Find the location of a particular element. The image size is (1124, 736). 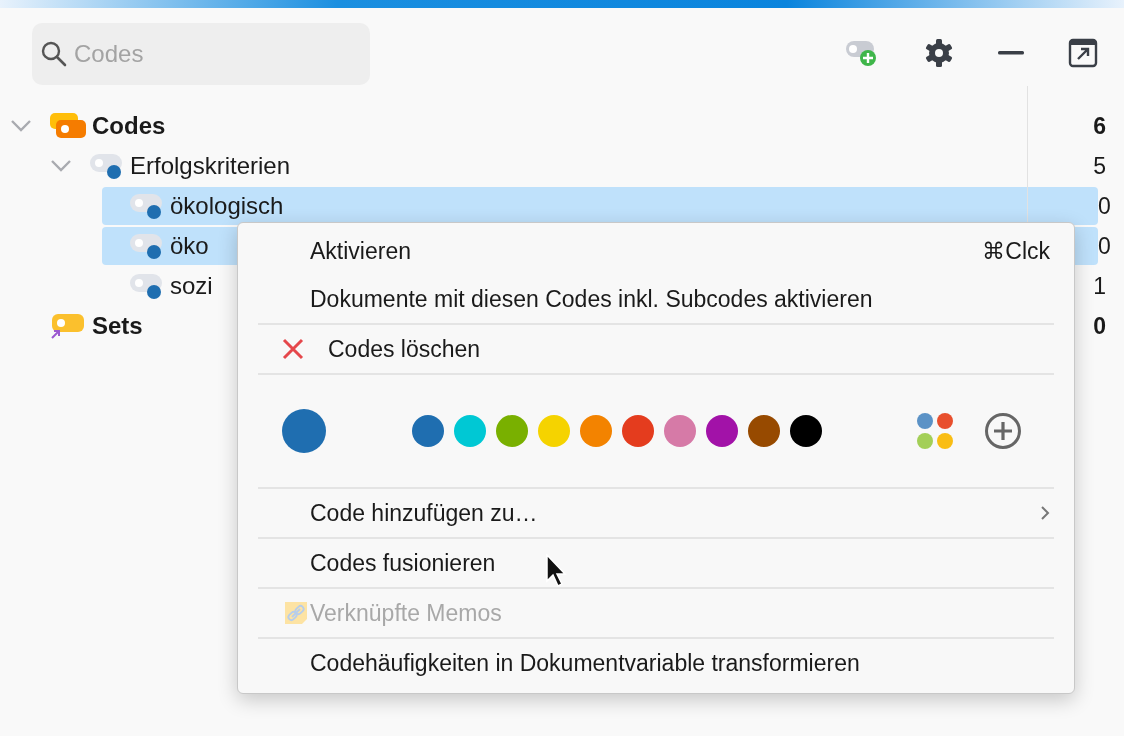

sets-icon is located at coordinates (68, 326).